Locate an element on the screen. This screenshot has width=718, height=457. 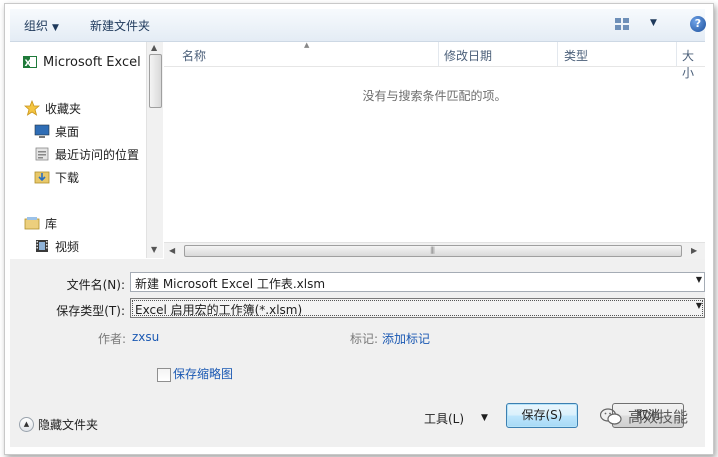
view-options-icon is located at coordinates (622, 24).